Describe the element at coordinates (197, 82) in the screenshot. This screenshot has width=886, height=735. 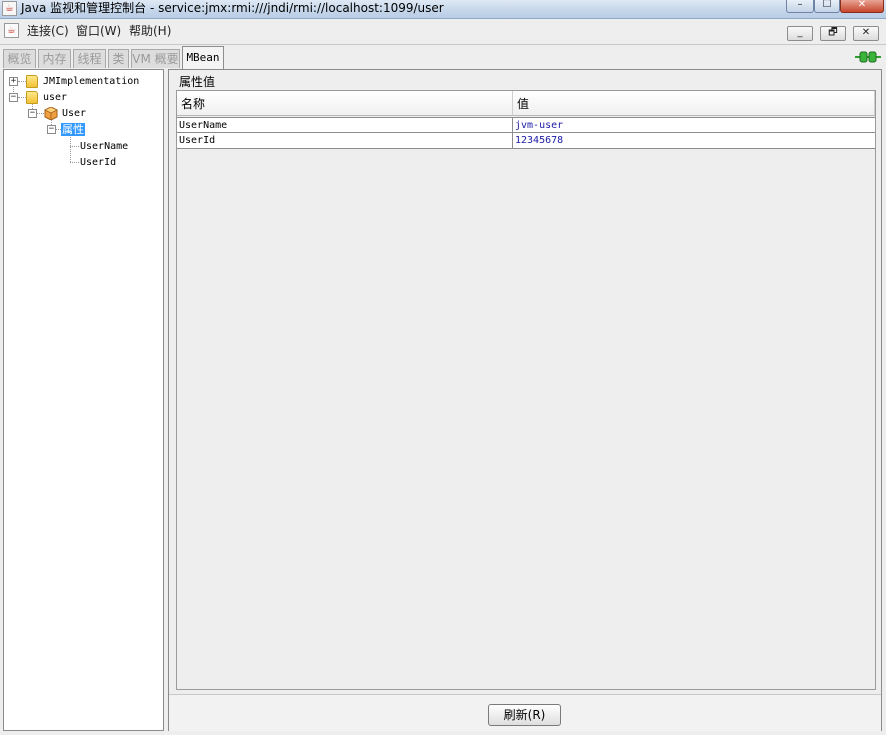
I see `section-title: 属性值` at that location.